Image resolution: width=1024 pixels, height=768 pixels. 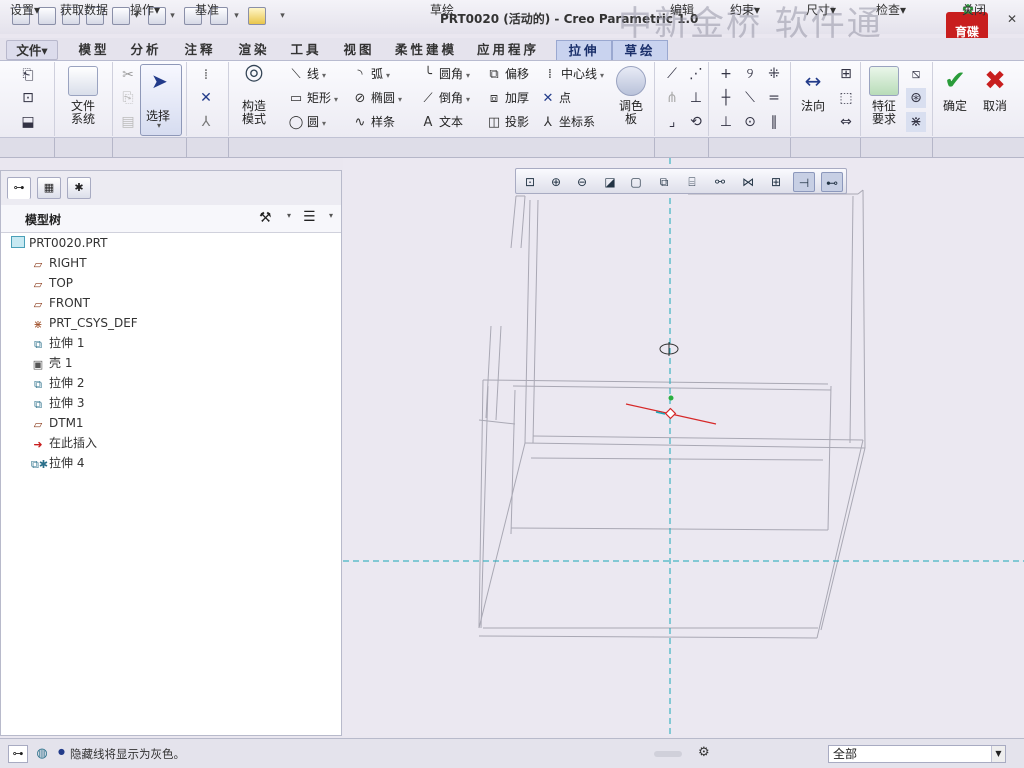 I want to click on tree-item-extrude-1: ⧉ 拉伸 1, so click(x=57, y=343).